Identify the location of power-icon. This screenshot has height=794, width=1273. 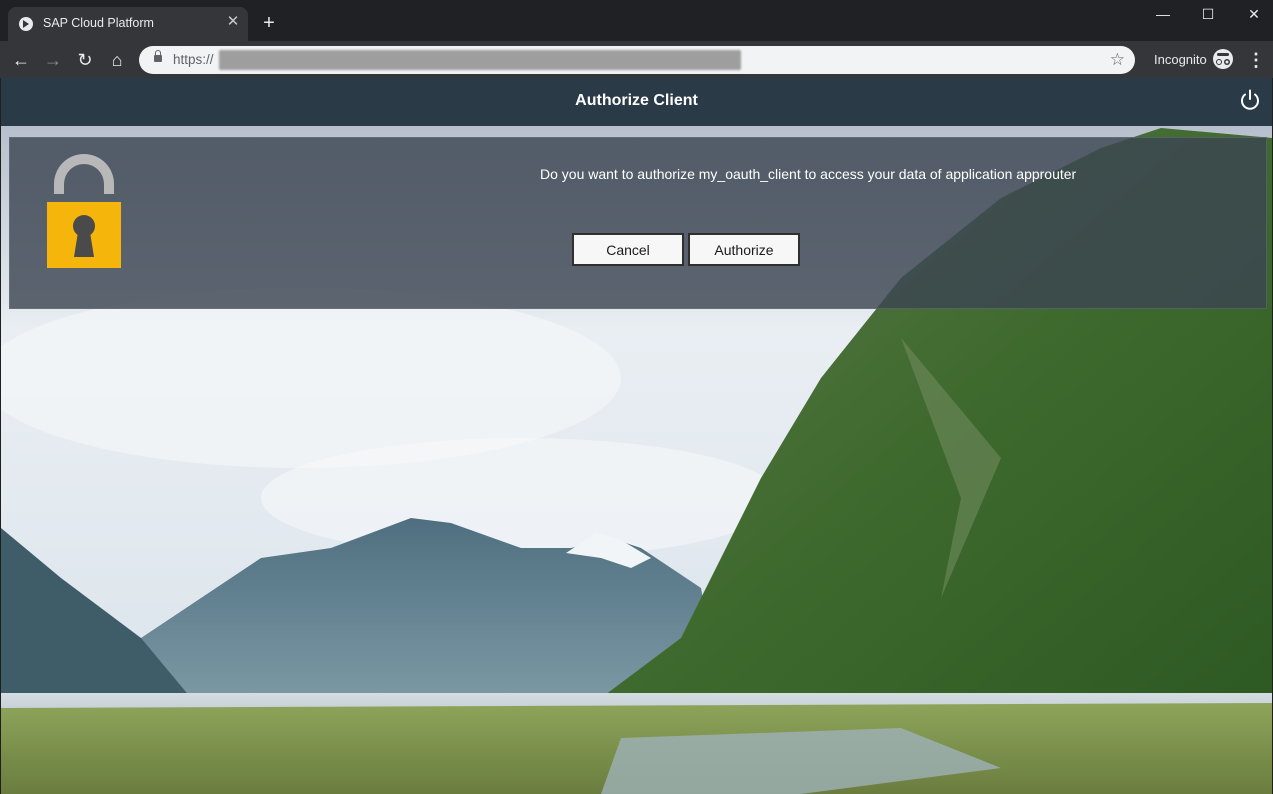
(1250, 100).